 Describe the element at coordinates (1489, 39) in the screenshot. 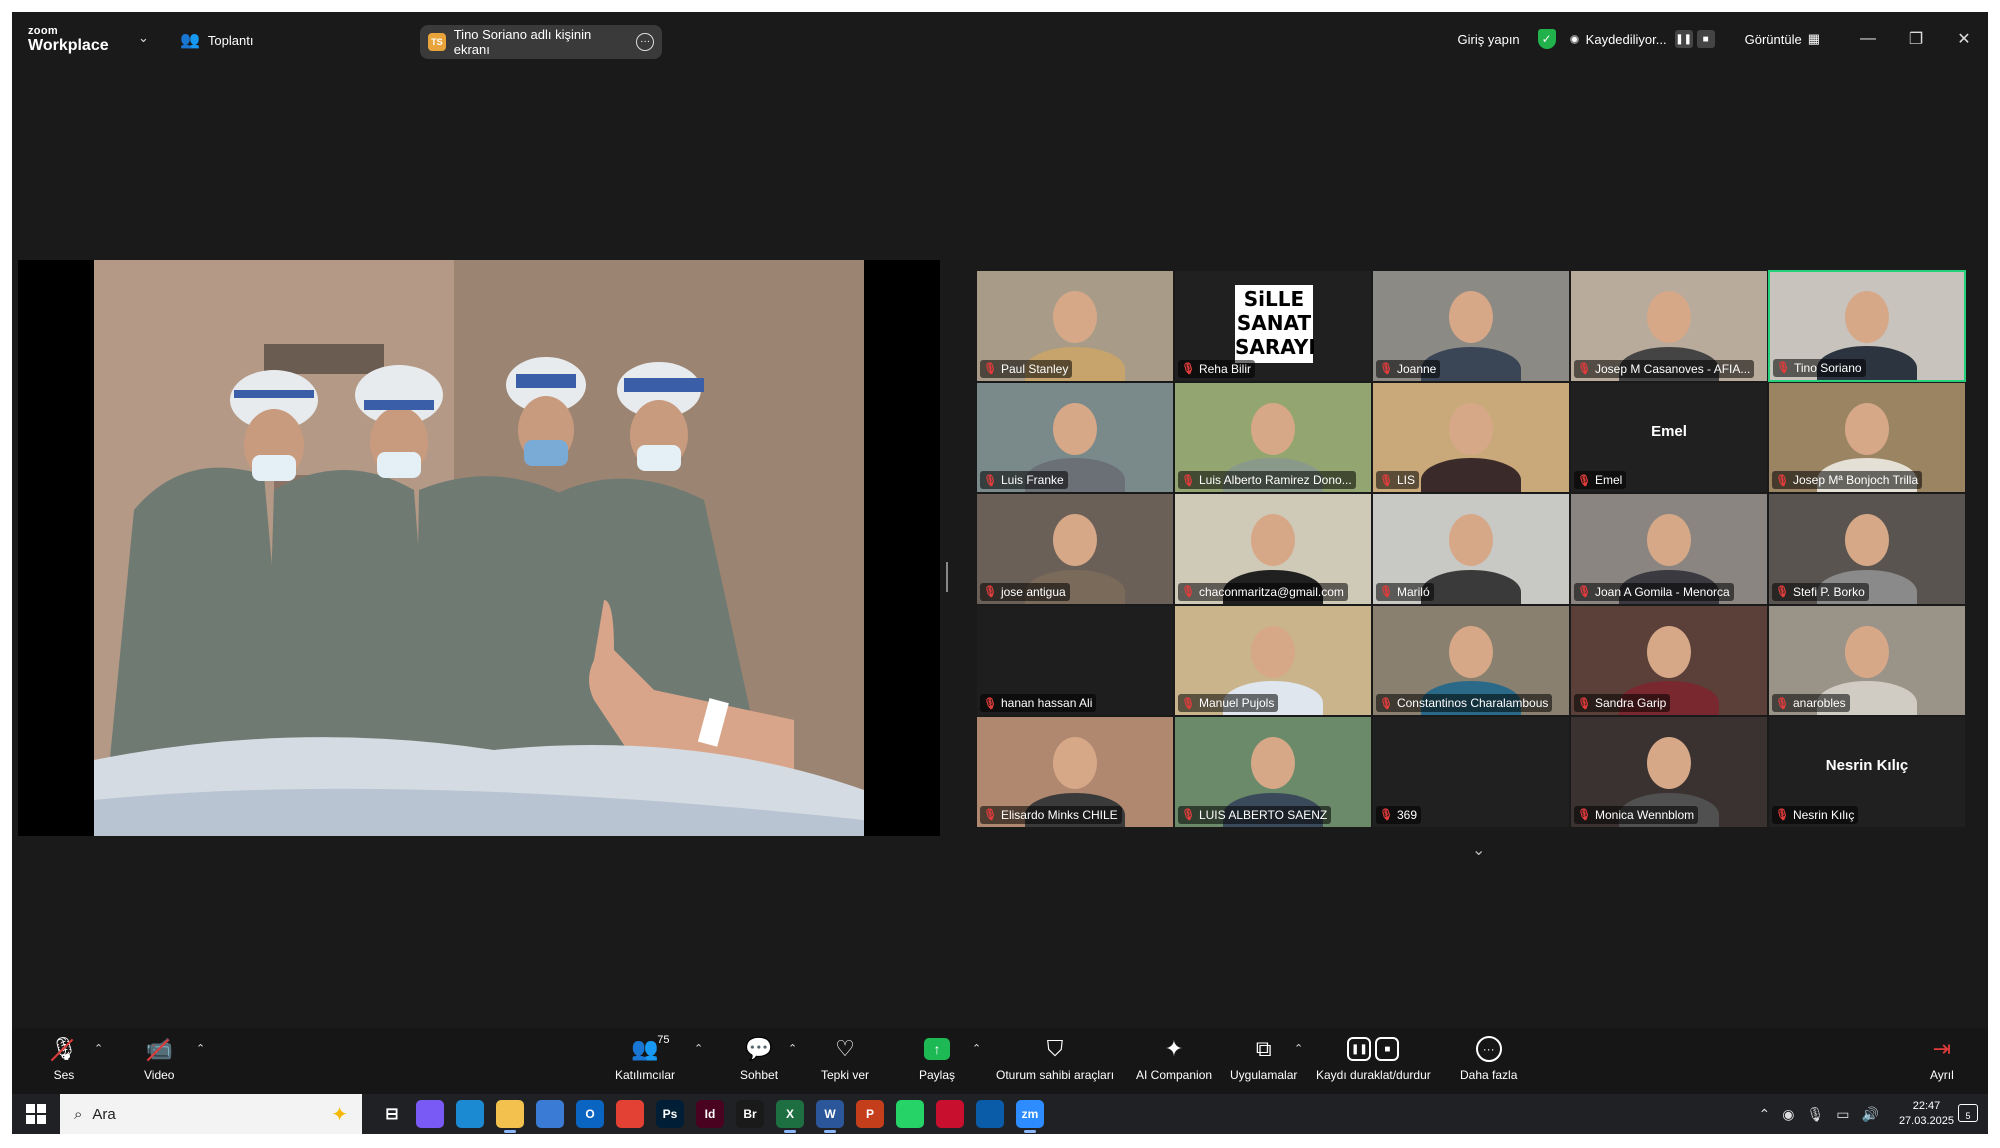

I see `sign-in-button: Giriş yapın` at that location.